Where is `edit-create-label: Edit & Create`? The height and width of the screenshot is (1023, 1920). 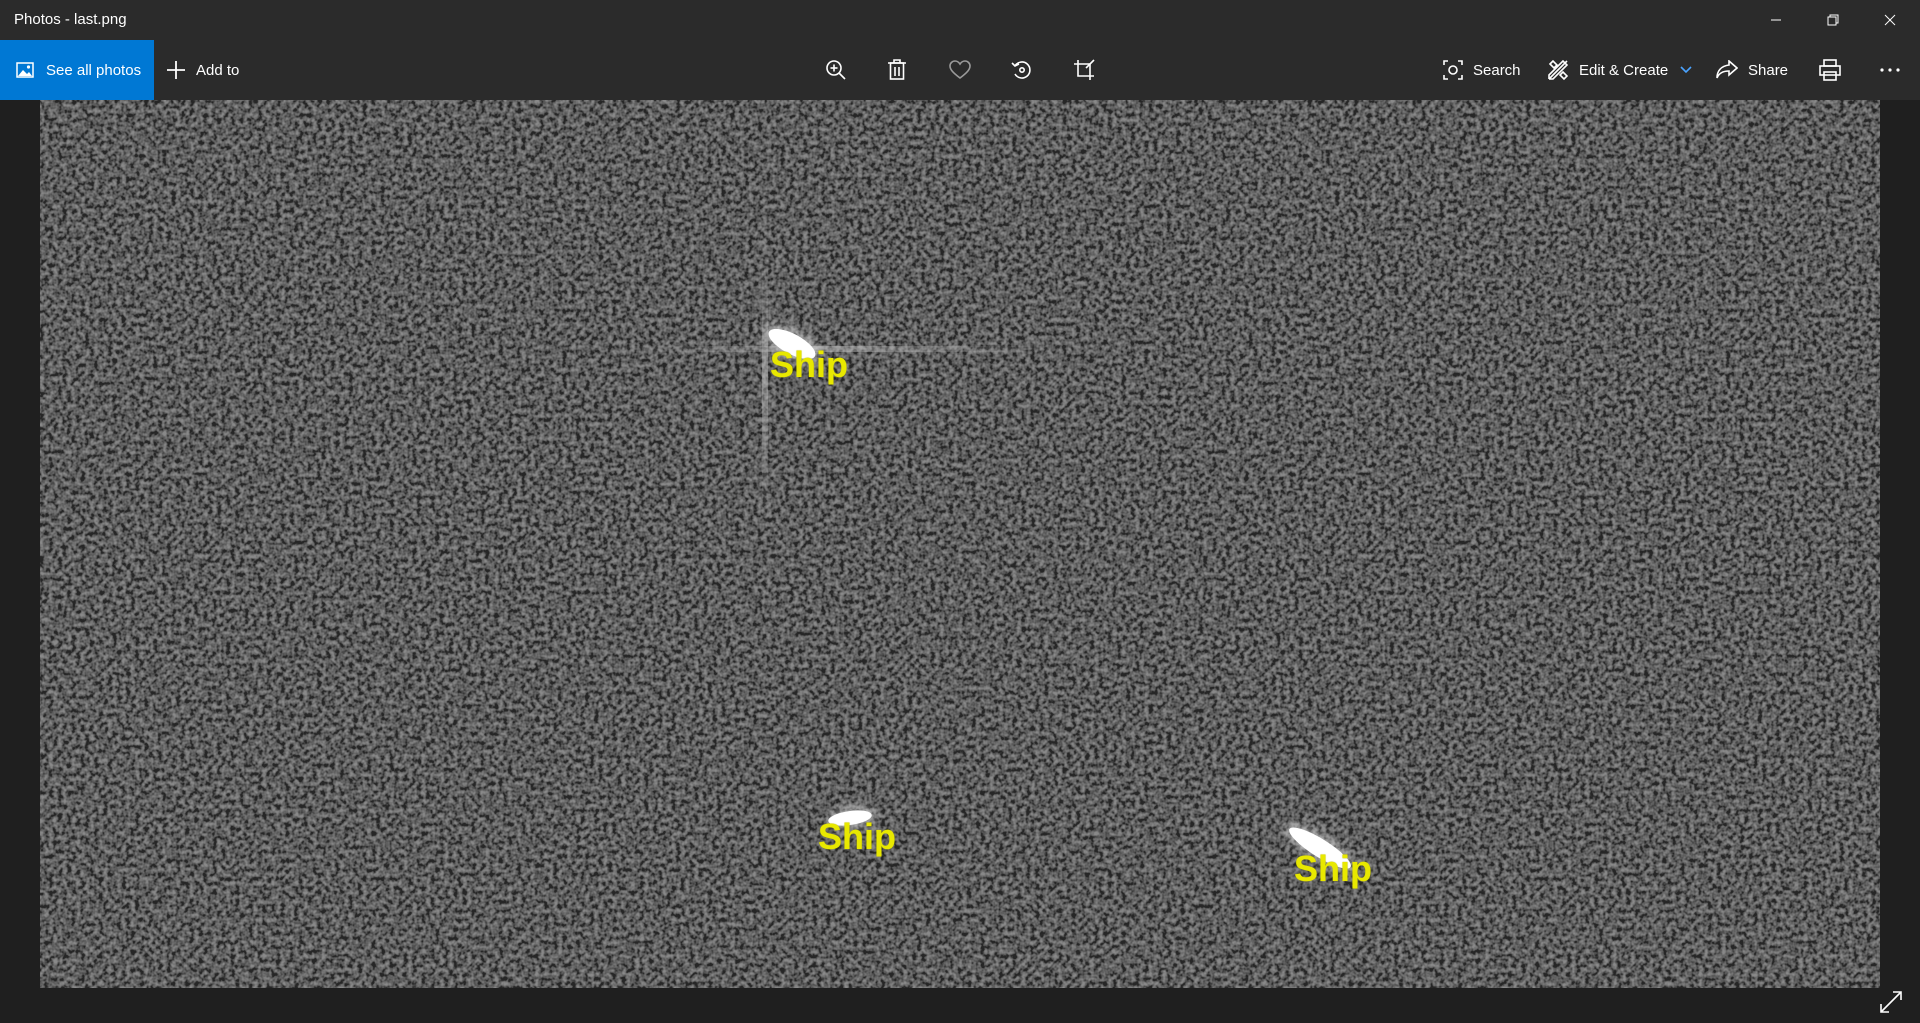
edit-create-label: Edit & Create is located at coordinates (1624, 70).